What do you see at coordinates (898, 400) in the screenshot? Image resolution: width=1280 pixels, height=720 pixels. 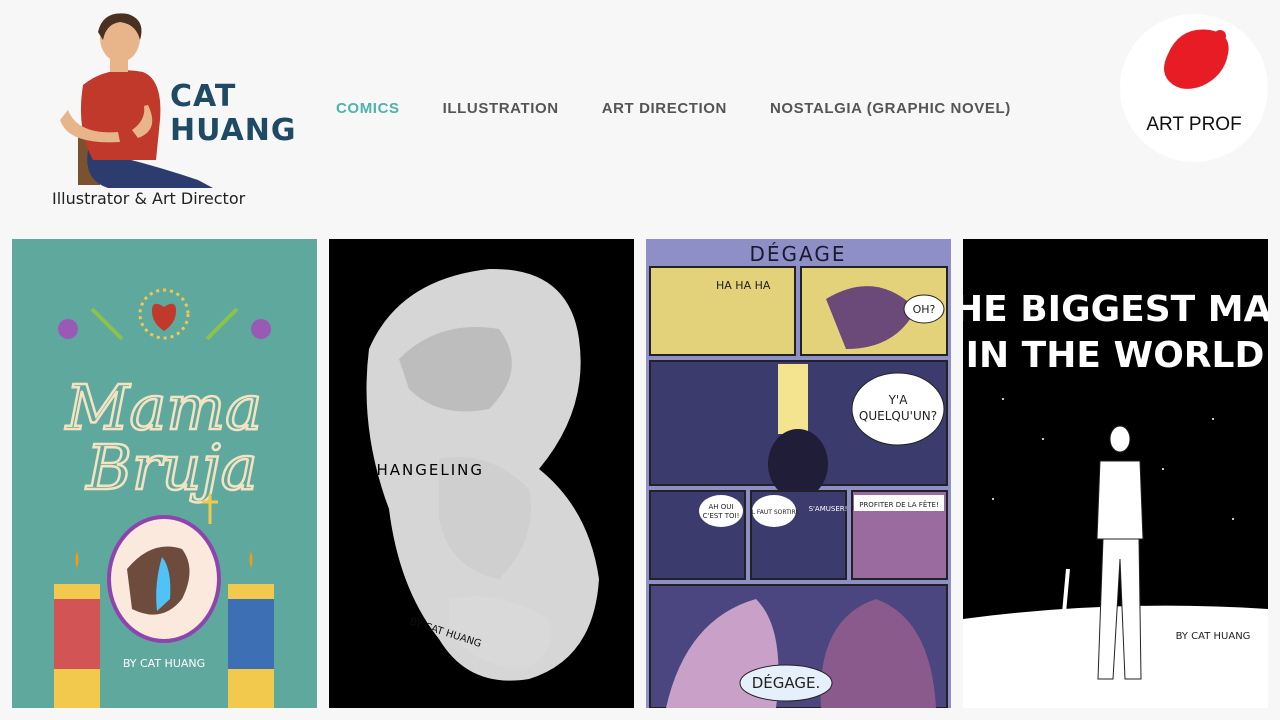 I see `svg-text: Y'A` at bounding box center [898, 400].